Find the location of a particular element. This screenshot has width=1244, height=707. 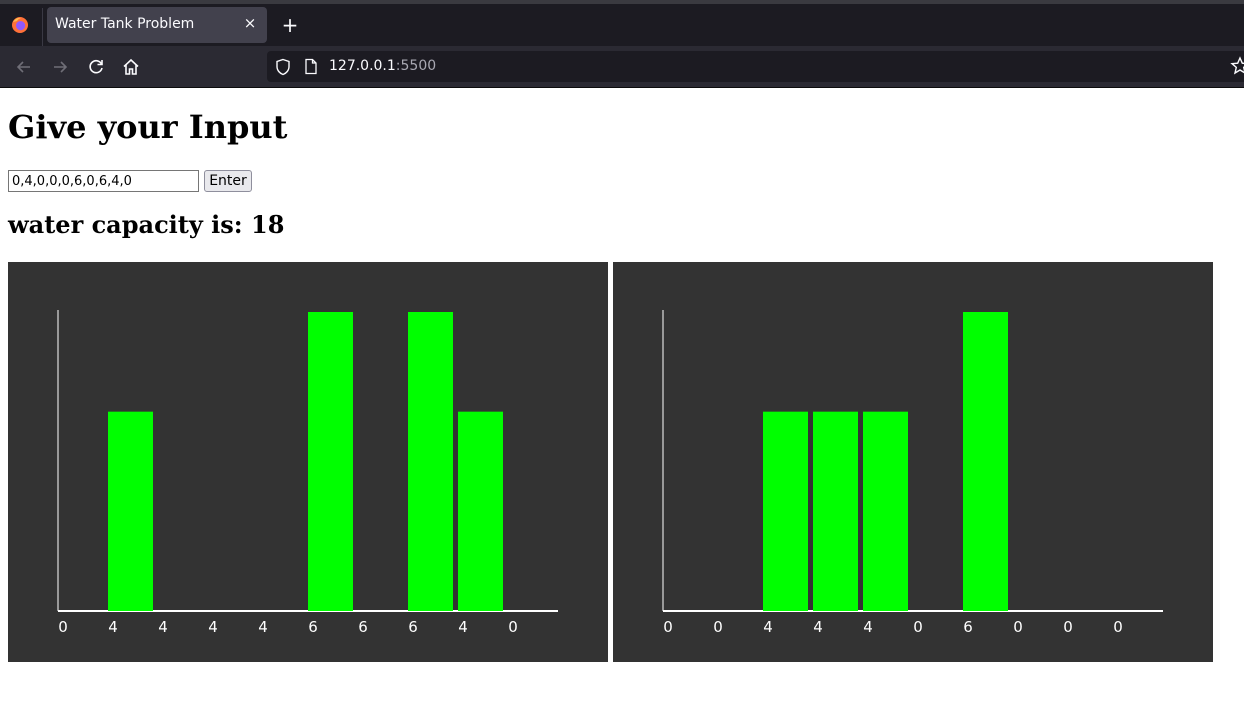

page-title: Give your Input is located at coordinates (148, 127).